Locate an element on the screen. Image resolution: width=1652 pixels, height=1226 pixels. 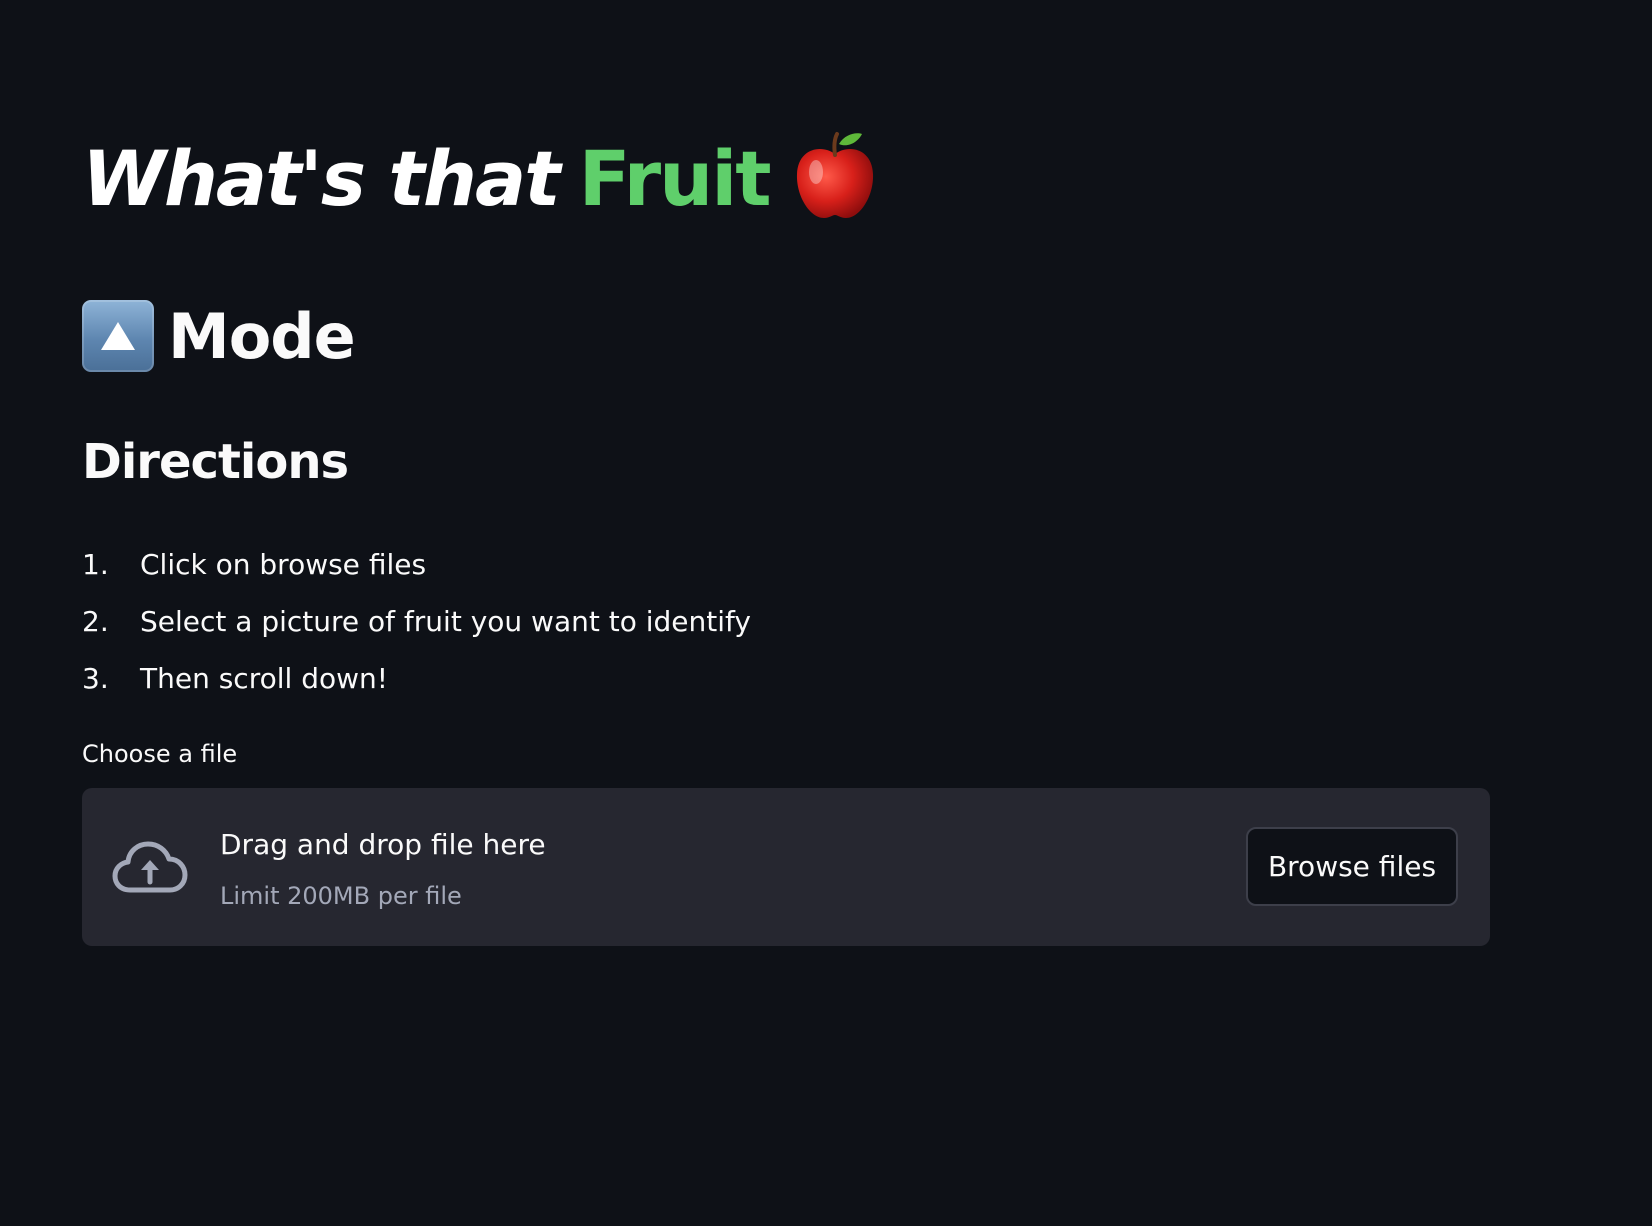
cloud-upload-icon is located at coordinates (150, 867).